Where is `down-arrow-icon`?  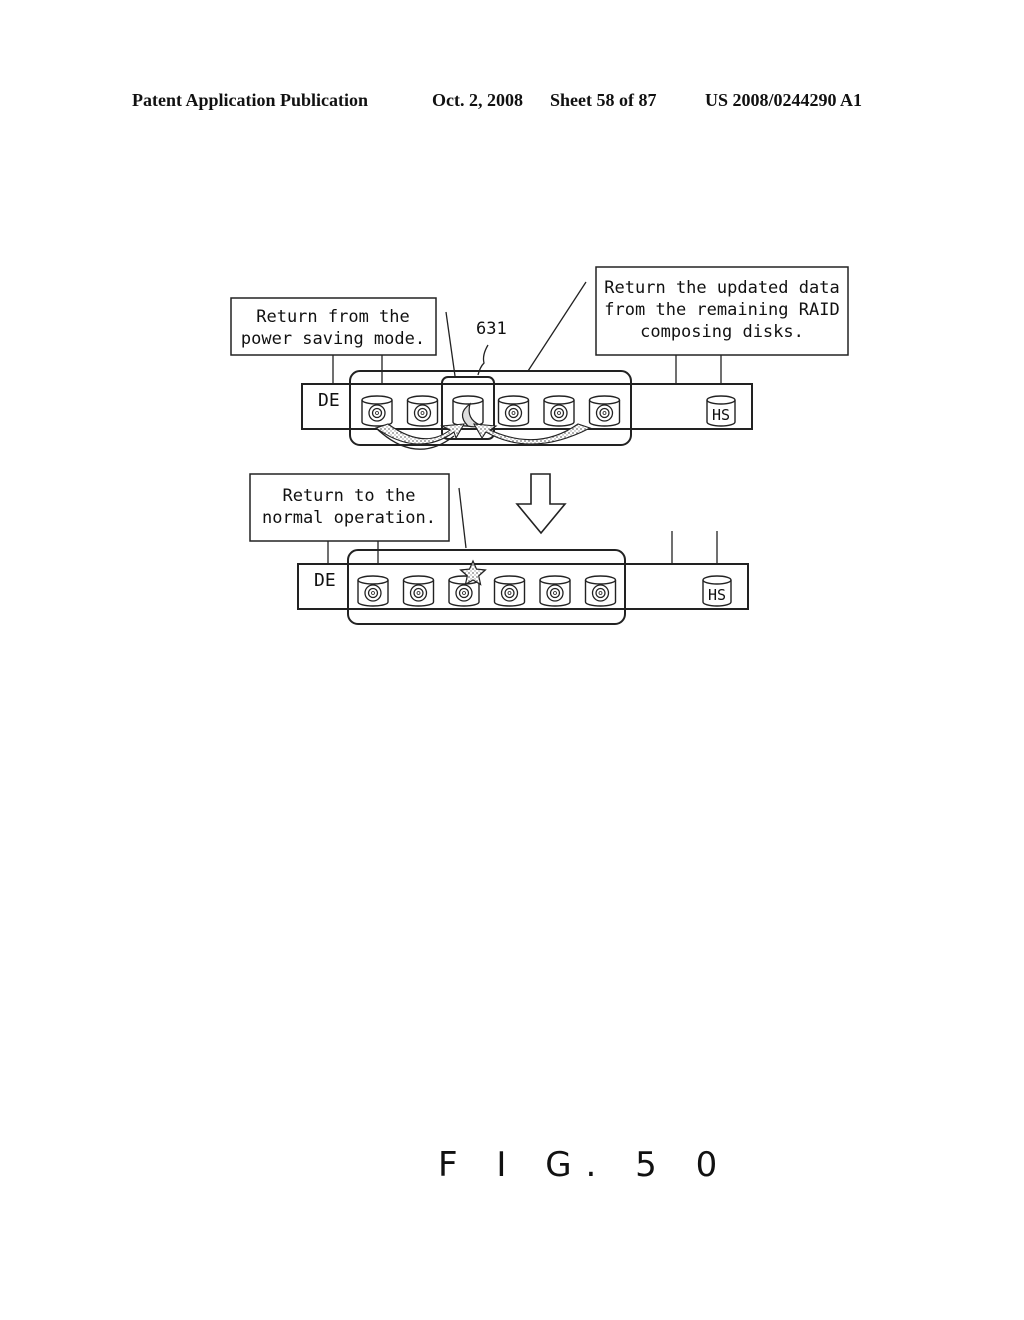 down-arrow-icon is located at coordinates (541, 504).